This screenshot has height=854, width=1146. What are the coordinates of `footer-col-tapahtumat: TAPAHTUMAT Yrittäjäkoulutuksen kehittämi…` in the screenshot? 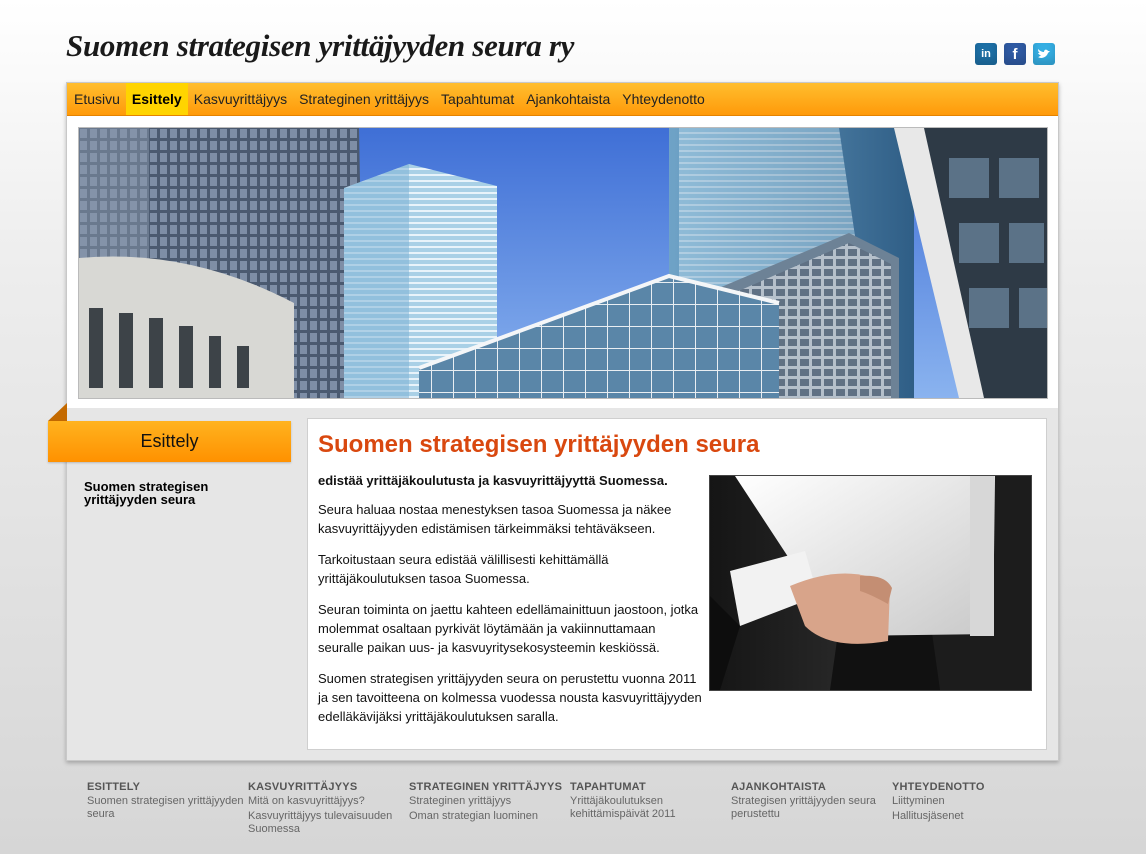 It's located at (650, 802).